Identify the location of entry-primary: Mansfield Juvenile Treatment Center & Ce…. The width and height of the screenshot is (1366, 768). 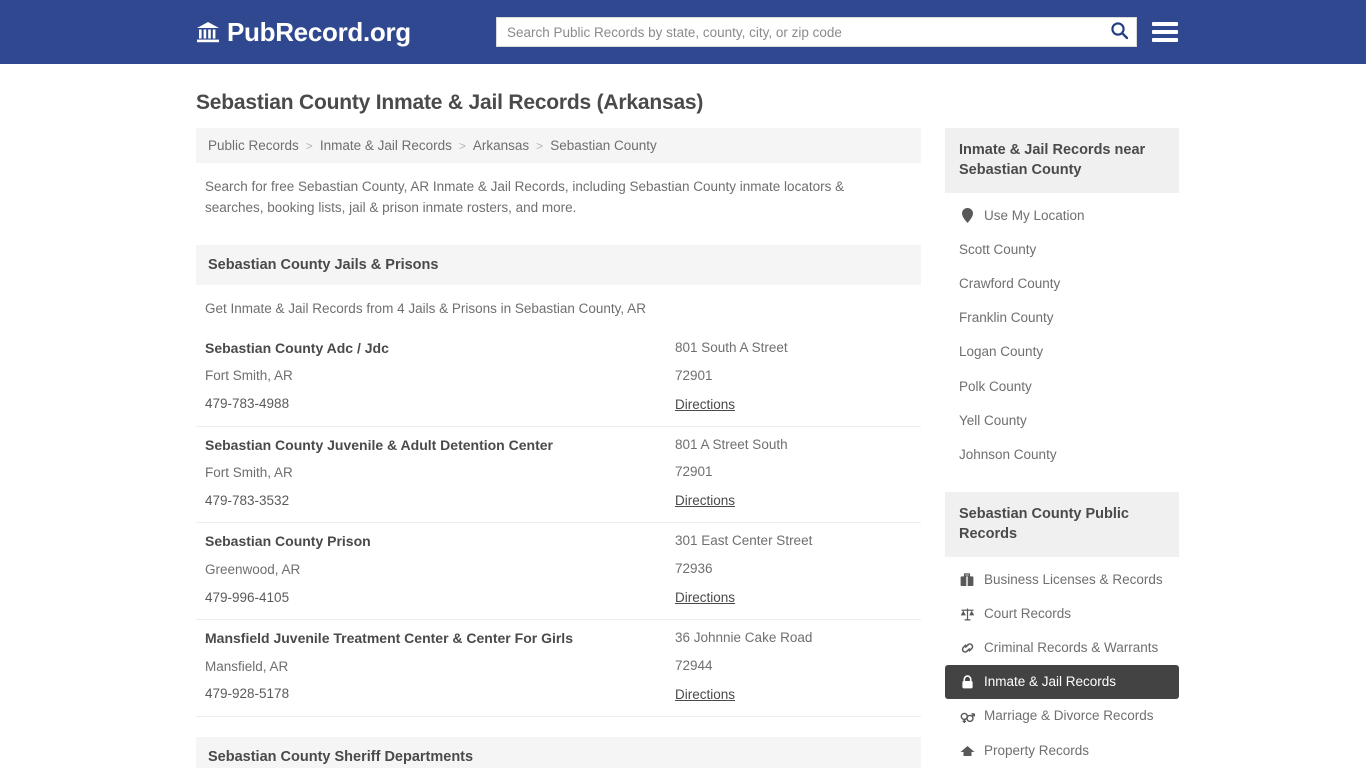
(440, 667).